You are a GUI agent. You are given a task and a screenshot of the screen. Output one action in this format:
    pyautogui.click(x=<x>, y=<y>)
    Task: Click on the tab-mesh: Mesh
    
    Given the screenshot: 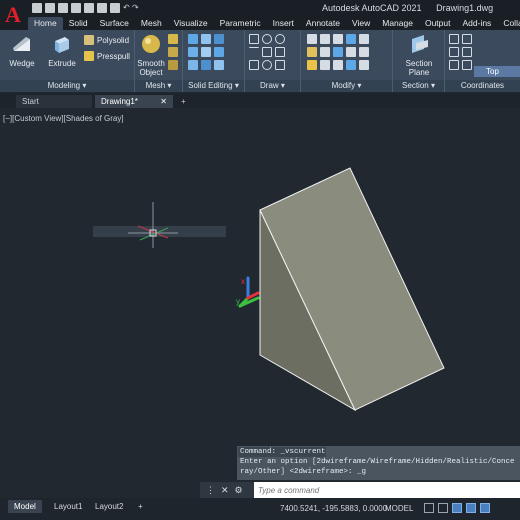 What is the action you would take?
    pyautogui.click(x=151, y=23)
    